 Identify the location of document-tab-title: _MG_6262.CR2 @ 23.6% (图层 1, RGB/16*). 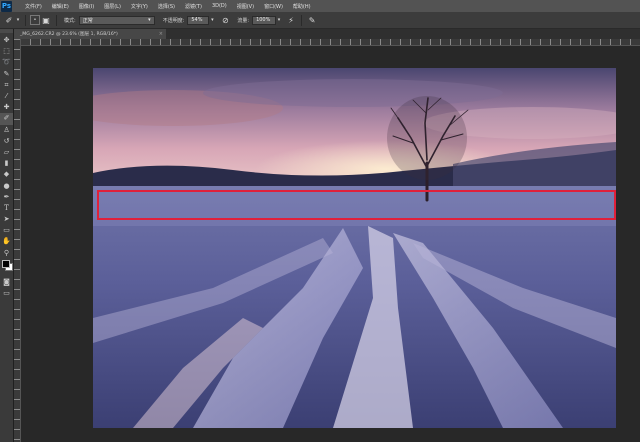
(69, 34).